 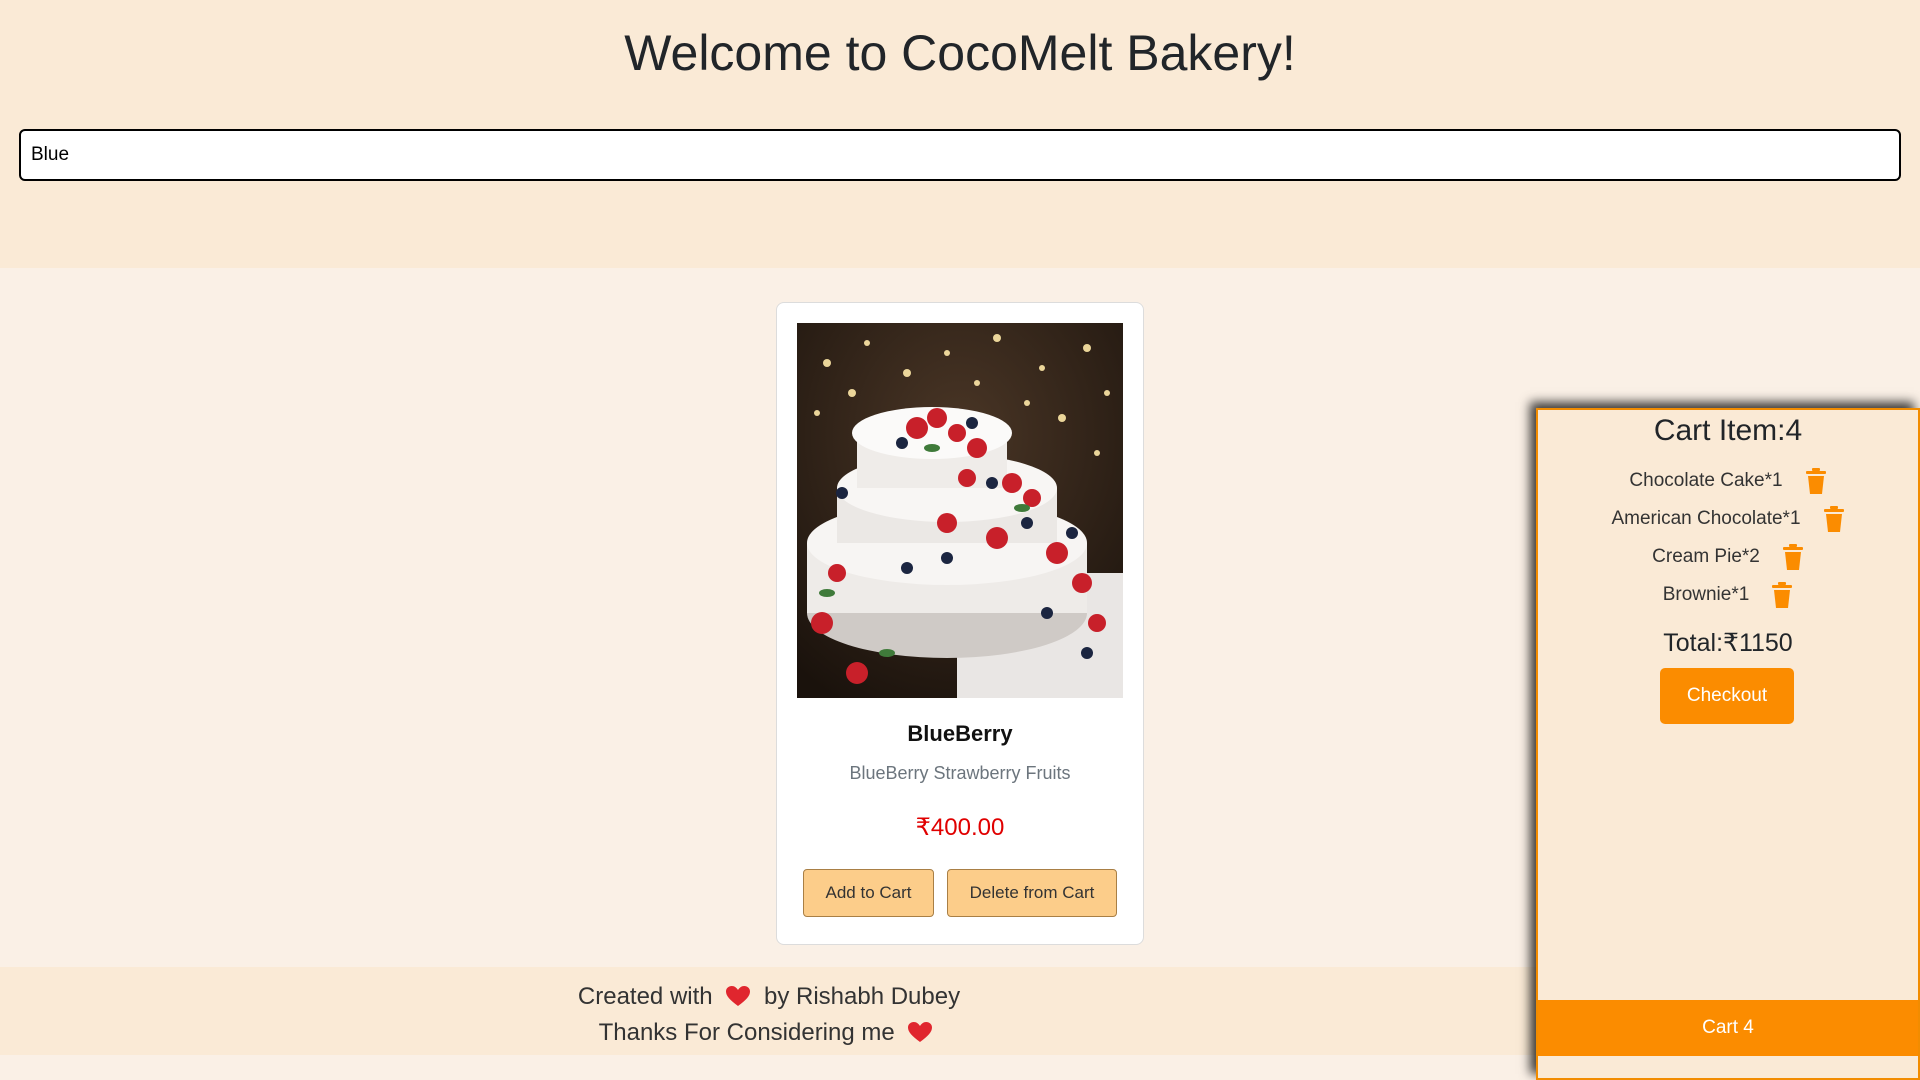 What do you see at coordinates (862, 996) in the screenshot?
I see `footer-credit-author: by Rishabh Dubey` at bounding box center [862, 996].